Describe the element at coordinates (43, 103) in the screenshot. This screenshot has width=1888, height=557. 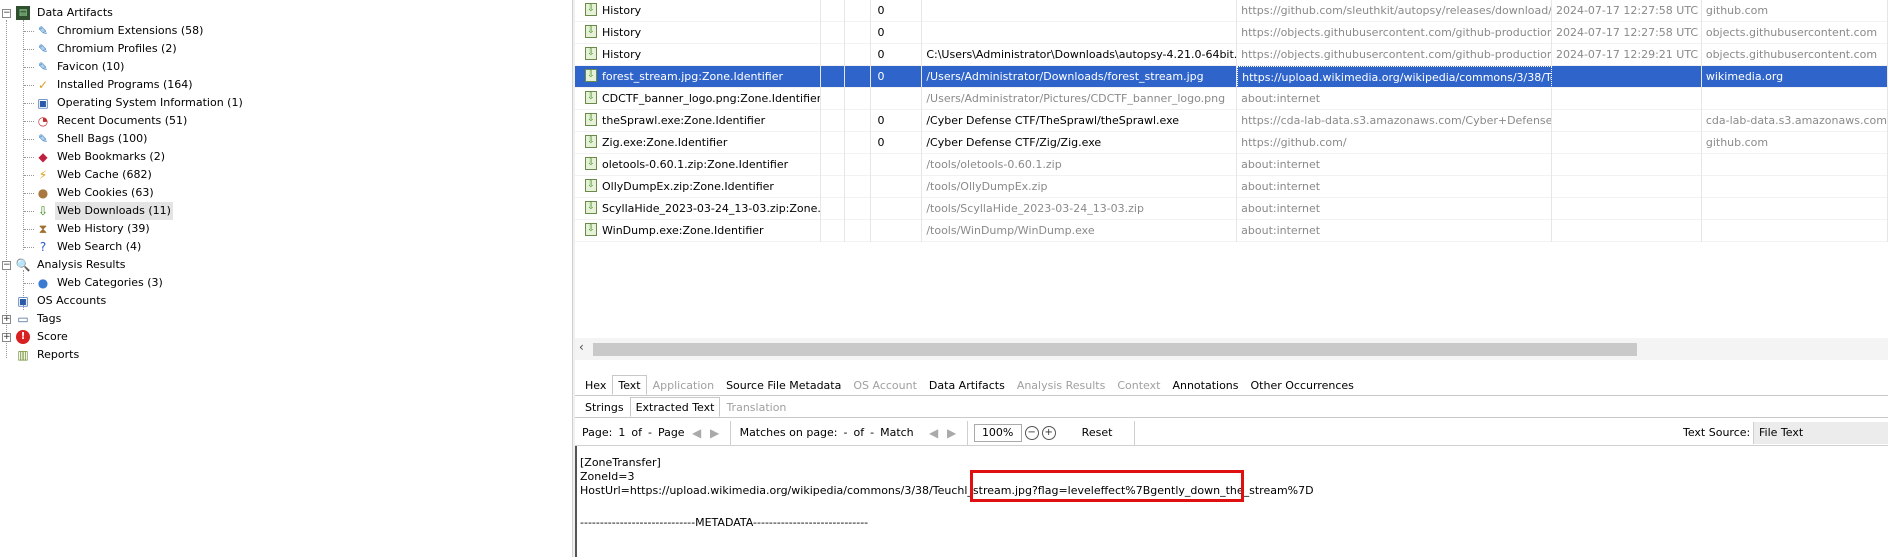
I see `computer-icon: ▣` at that location.